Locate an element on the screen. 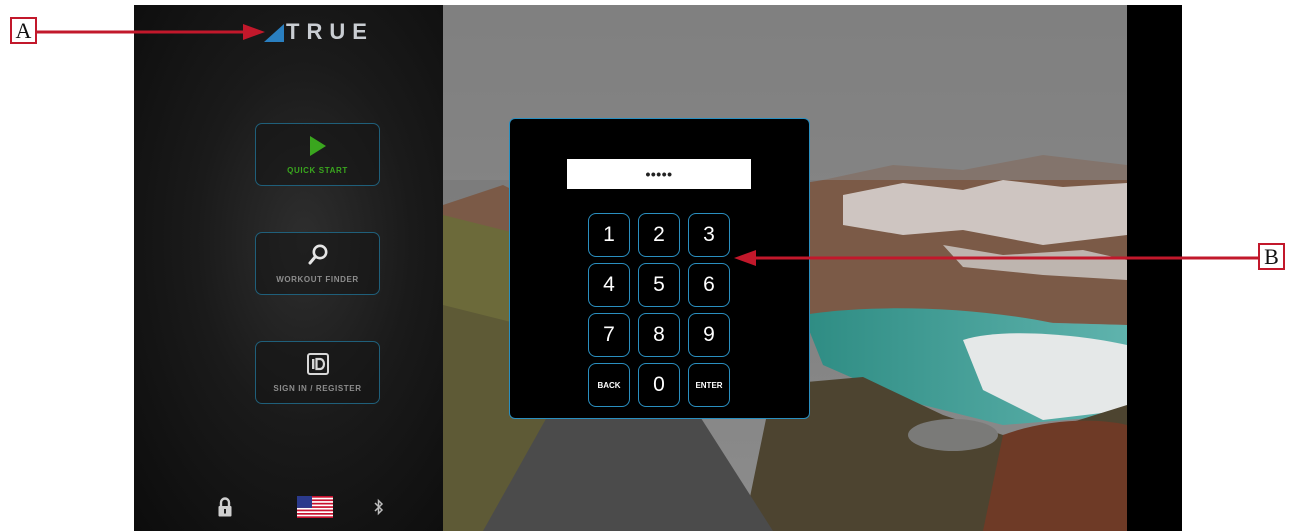 Image resolution: width=1294 pixels, height=531 pixels. key-7: 7 is located at coordinates (609, 335).